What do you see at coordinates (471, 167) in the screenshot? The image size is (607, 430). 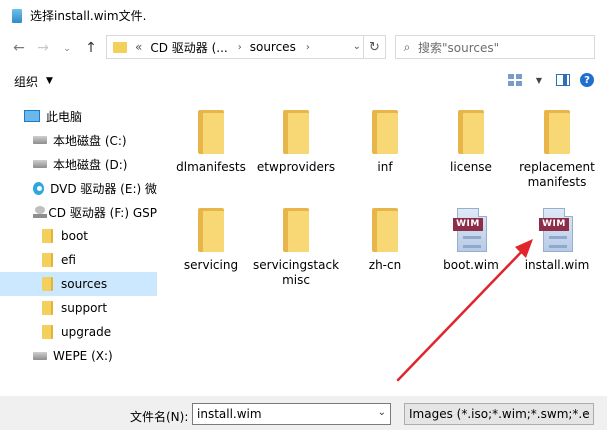 I see `file-name: license` at bounding box center [471, 167].